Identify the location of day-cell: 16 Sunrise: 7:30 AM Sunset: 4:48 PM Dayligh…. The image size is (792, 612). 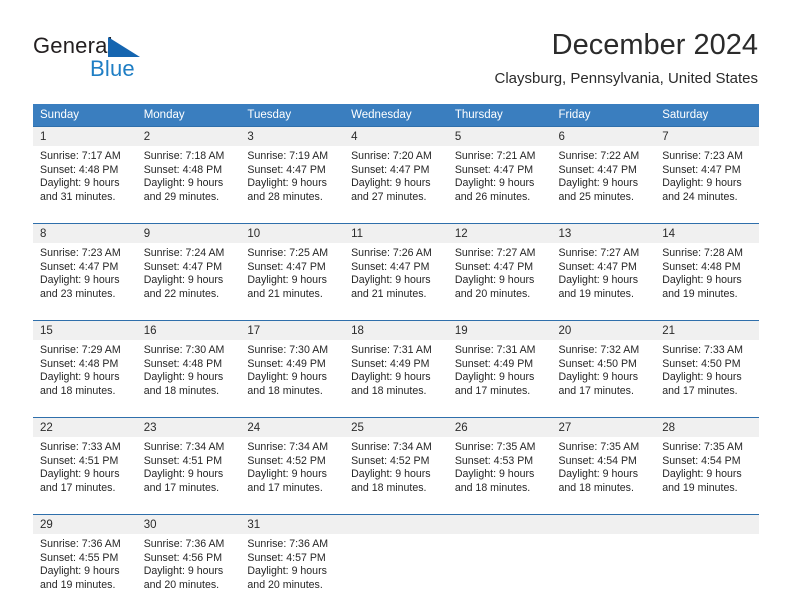
(188, 365).